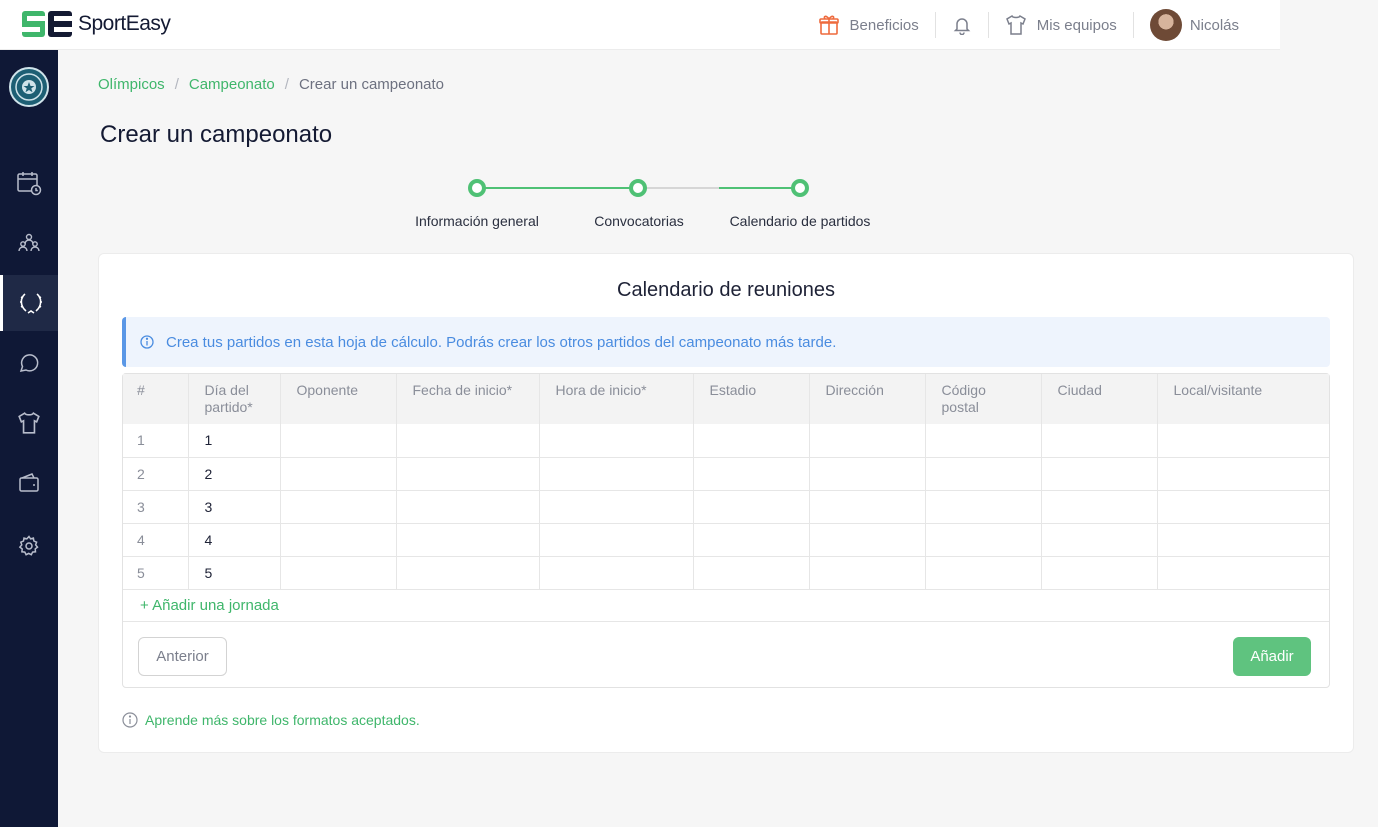  I want to click on benefits-label: Beneficios, so click(884, 25).